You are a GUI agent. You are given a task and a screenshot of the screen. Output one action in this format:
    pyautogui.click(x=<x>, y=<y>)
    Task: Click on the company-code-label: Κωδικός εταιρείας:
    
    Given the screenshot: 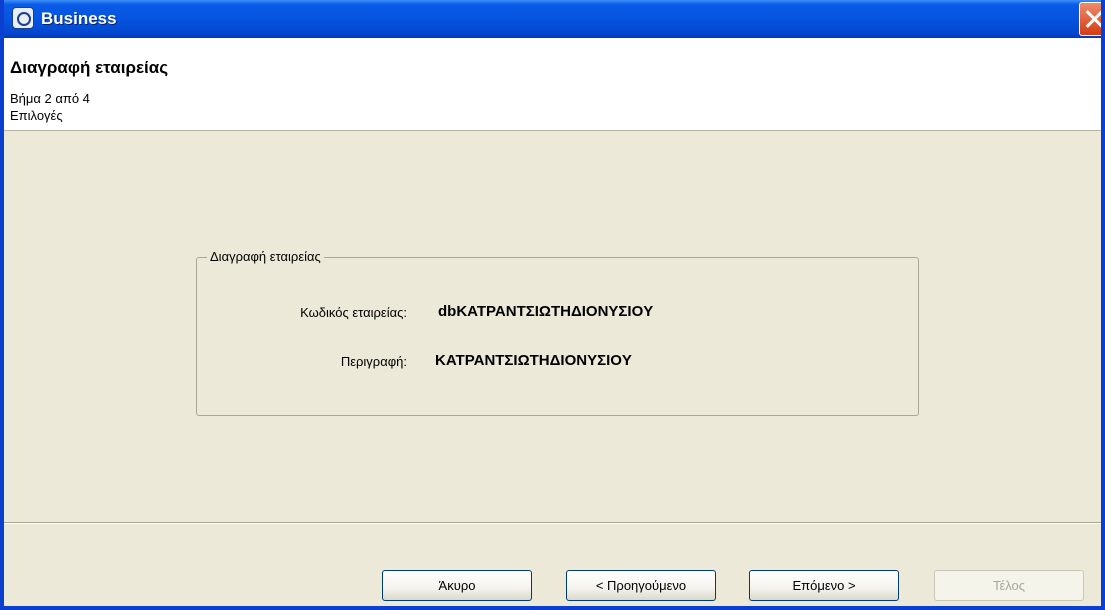 What is the action you would take?
    pyautogui.click(x=353, y=312)
    